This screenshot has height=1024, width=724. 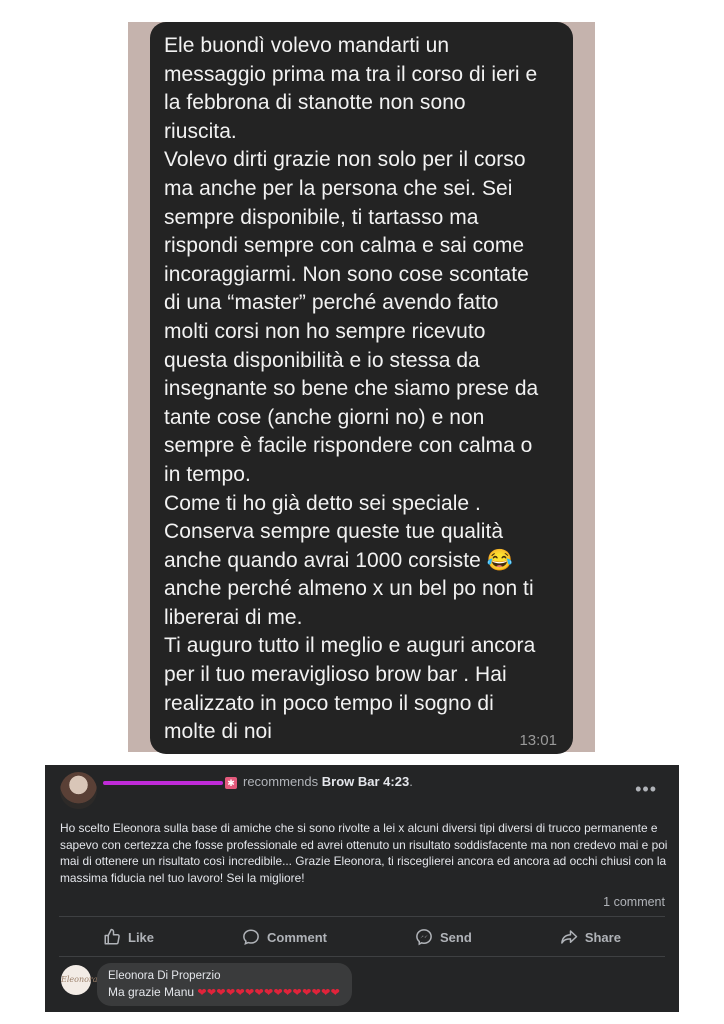 What do you see at coordinates (78, 790) in the screenshot?
I see `reviewer-avatar` at bounding box center [78, 790].